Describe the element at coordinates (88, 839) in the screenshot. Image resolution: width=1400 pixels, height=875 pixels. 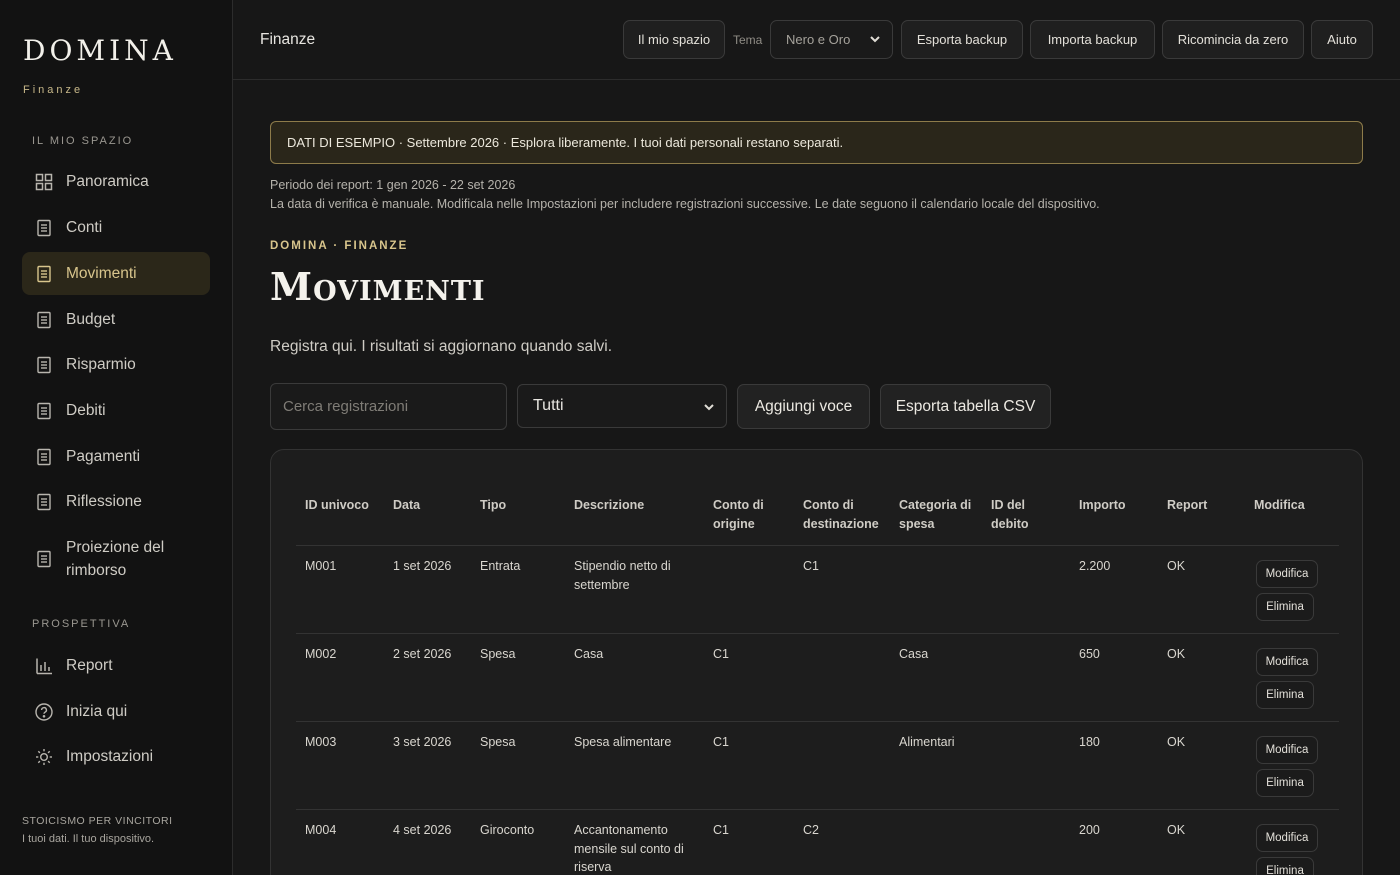
I see `footer-text: I tuoi dati. Il tuo dispositivo.` at that location.